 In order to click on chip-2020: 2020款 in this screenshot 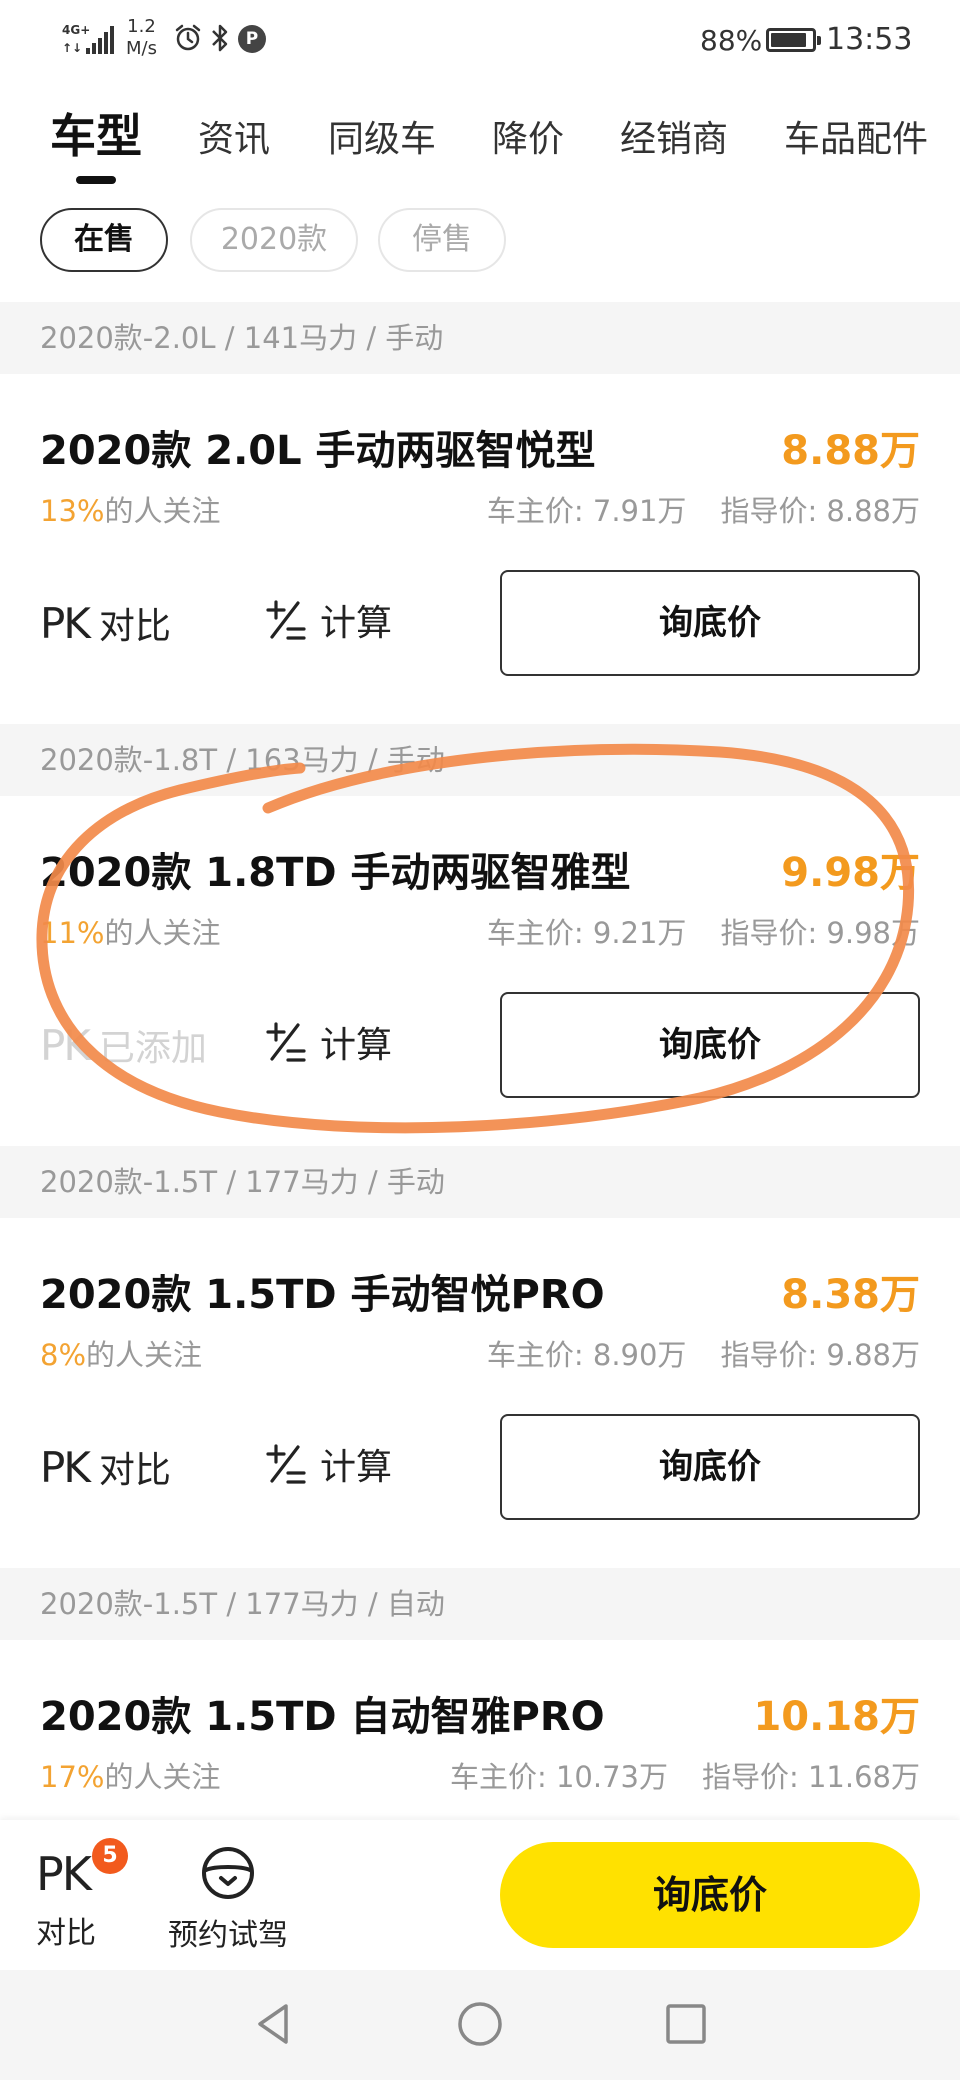, I will do `click(274, 240)`.